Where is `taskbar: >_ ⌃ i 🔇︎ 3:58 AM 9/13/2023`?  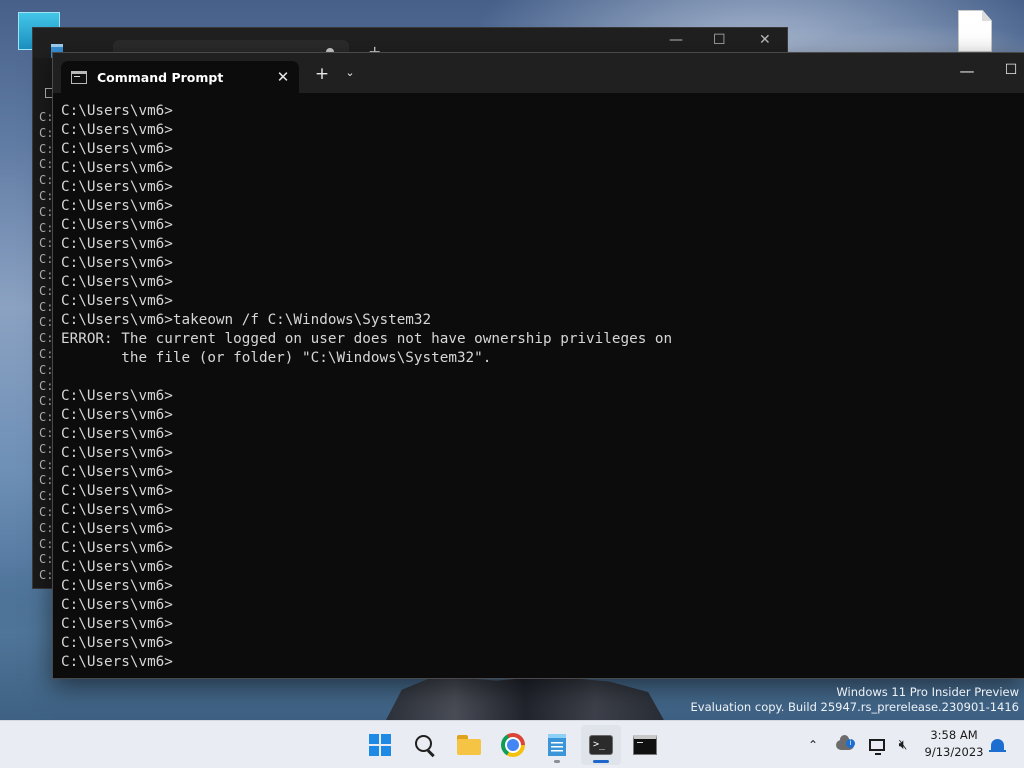 taskbar: >_ ⌃ i 🔇︎ 3:58 AM 9/13/2023 is located at coordinates (512, 744).